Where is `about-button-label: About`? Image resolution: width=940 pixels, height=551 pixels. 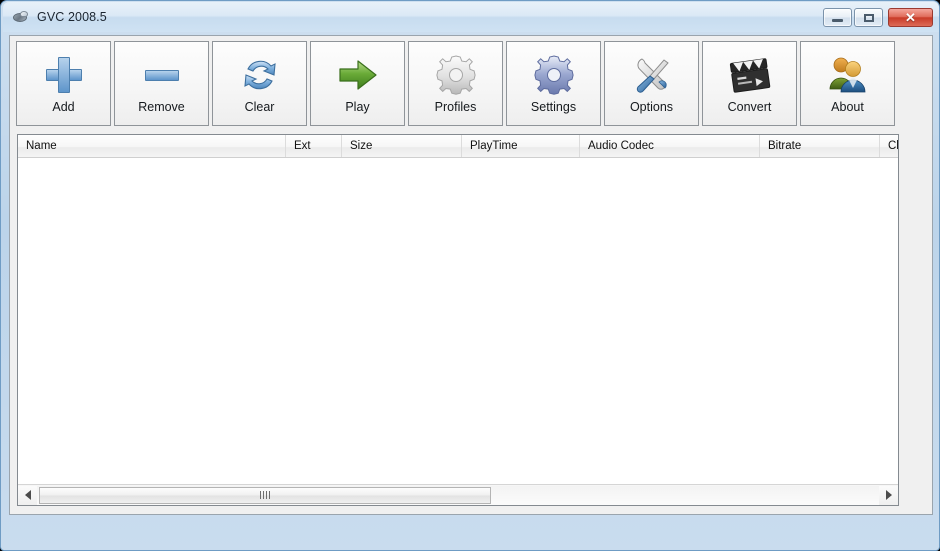
about-button-label: About is located at coordinates (847, 107).